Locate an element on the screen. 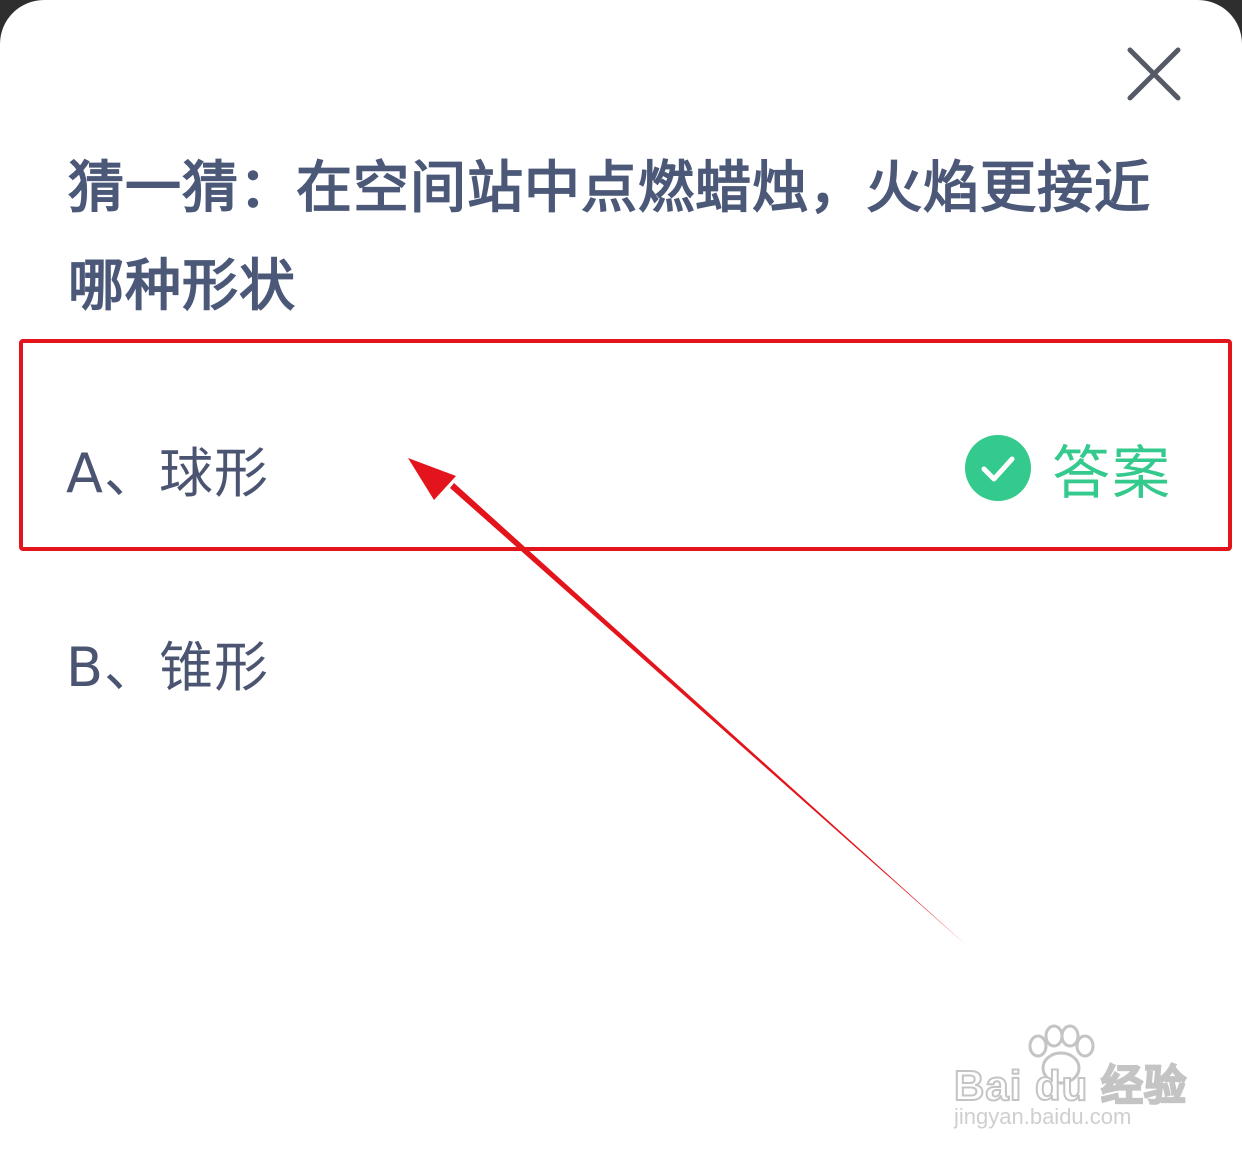 This screenshot has width=1242, height=1160. close-button is located at coordinates (1154, 74).